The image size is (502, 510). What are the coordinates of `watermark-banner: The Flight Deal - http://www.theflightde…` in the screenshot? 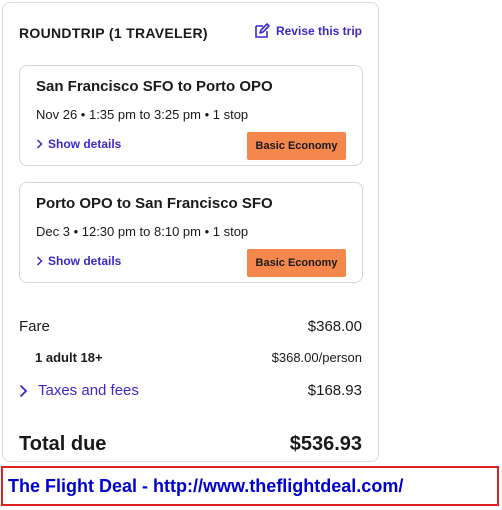 It's located at (250, 486).